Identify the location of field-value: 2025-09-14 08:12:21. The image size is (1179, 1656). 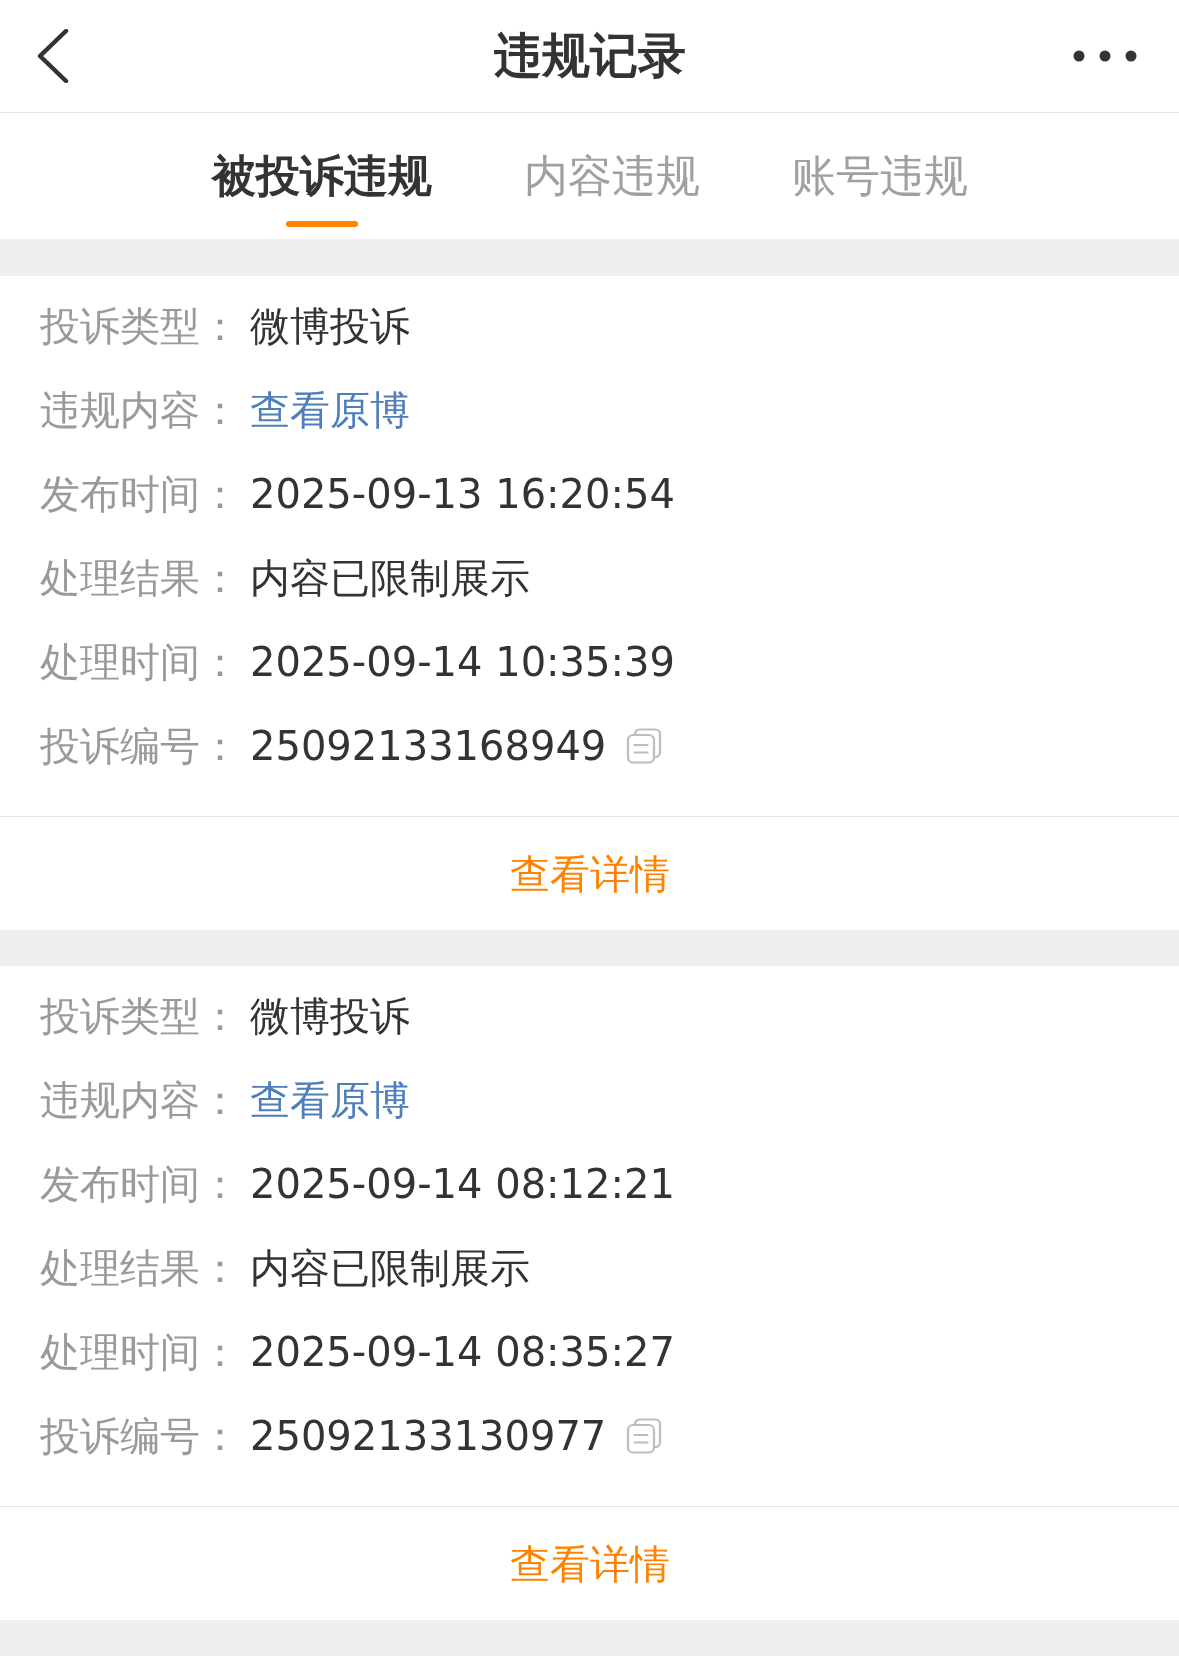
(462, 1184).